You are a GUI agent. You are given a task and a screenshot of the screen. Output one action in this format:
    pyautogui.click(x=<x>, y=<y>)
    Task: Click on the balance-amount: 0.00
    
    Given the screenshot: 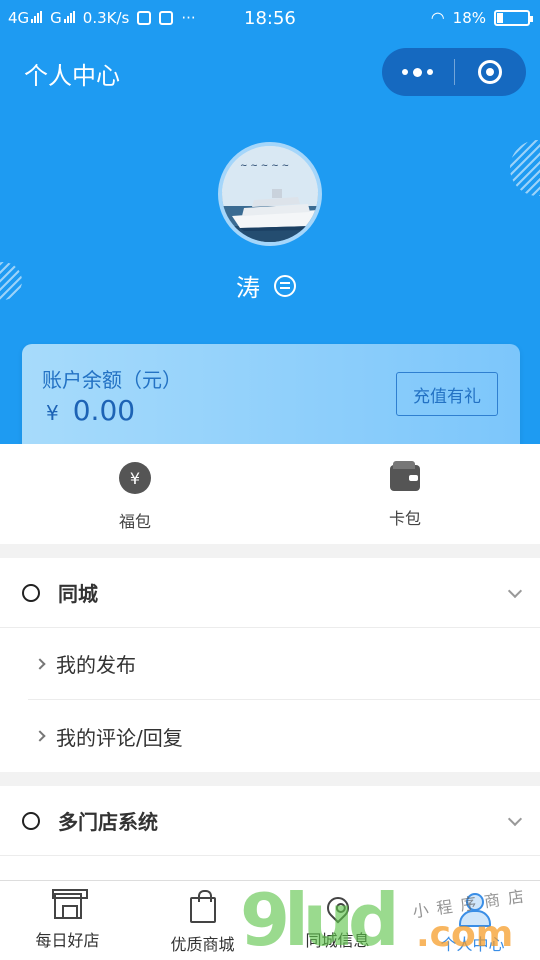 What is the action you would take?
    pyautogui.click(x=104, y=410)
    